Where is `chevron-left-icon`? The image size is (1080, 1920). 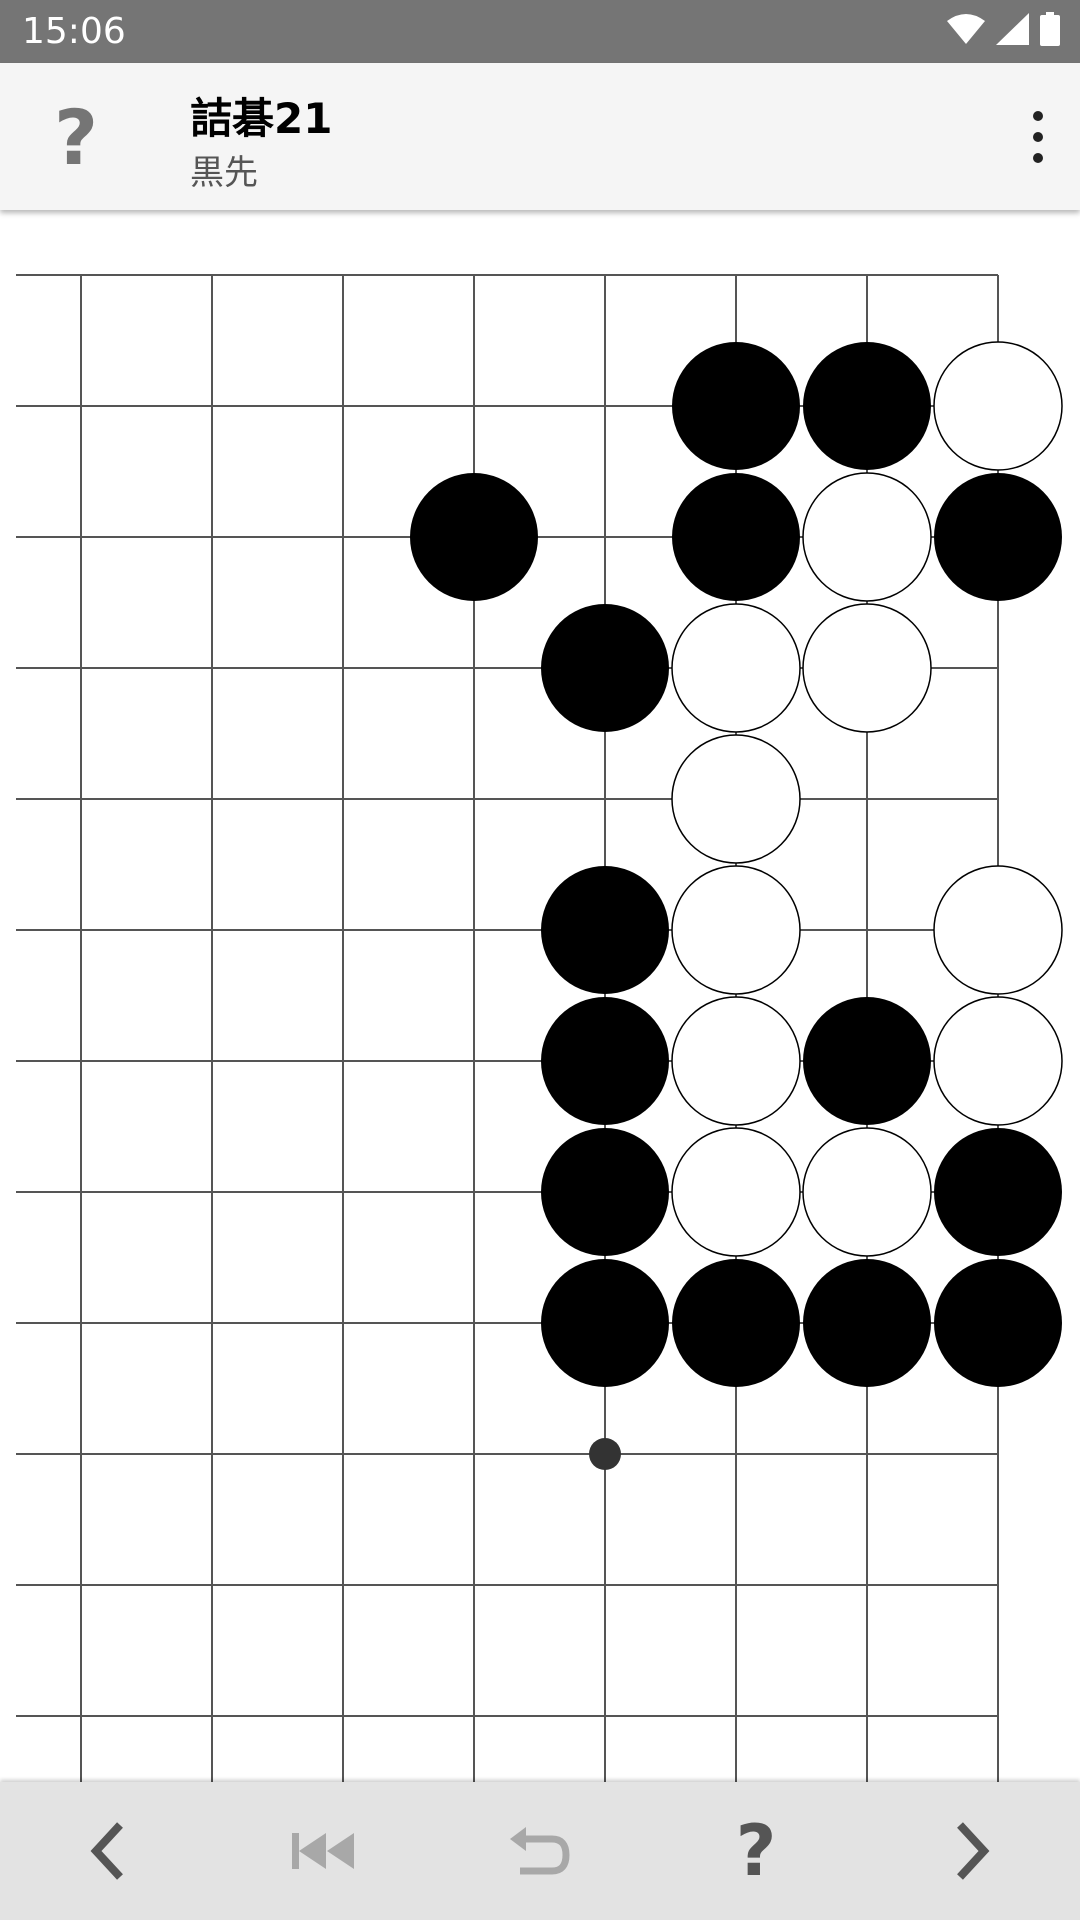
chevron-left-icon is located at coordinates (106, 1851).